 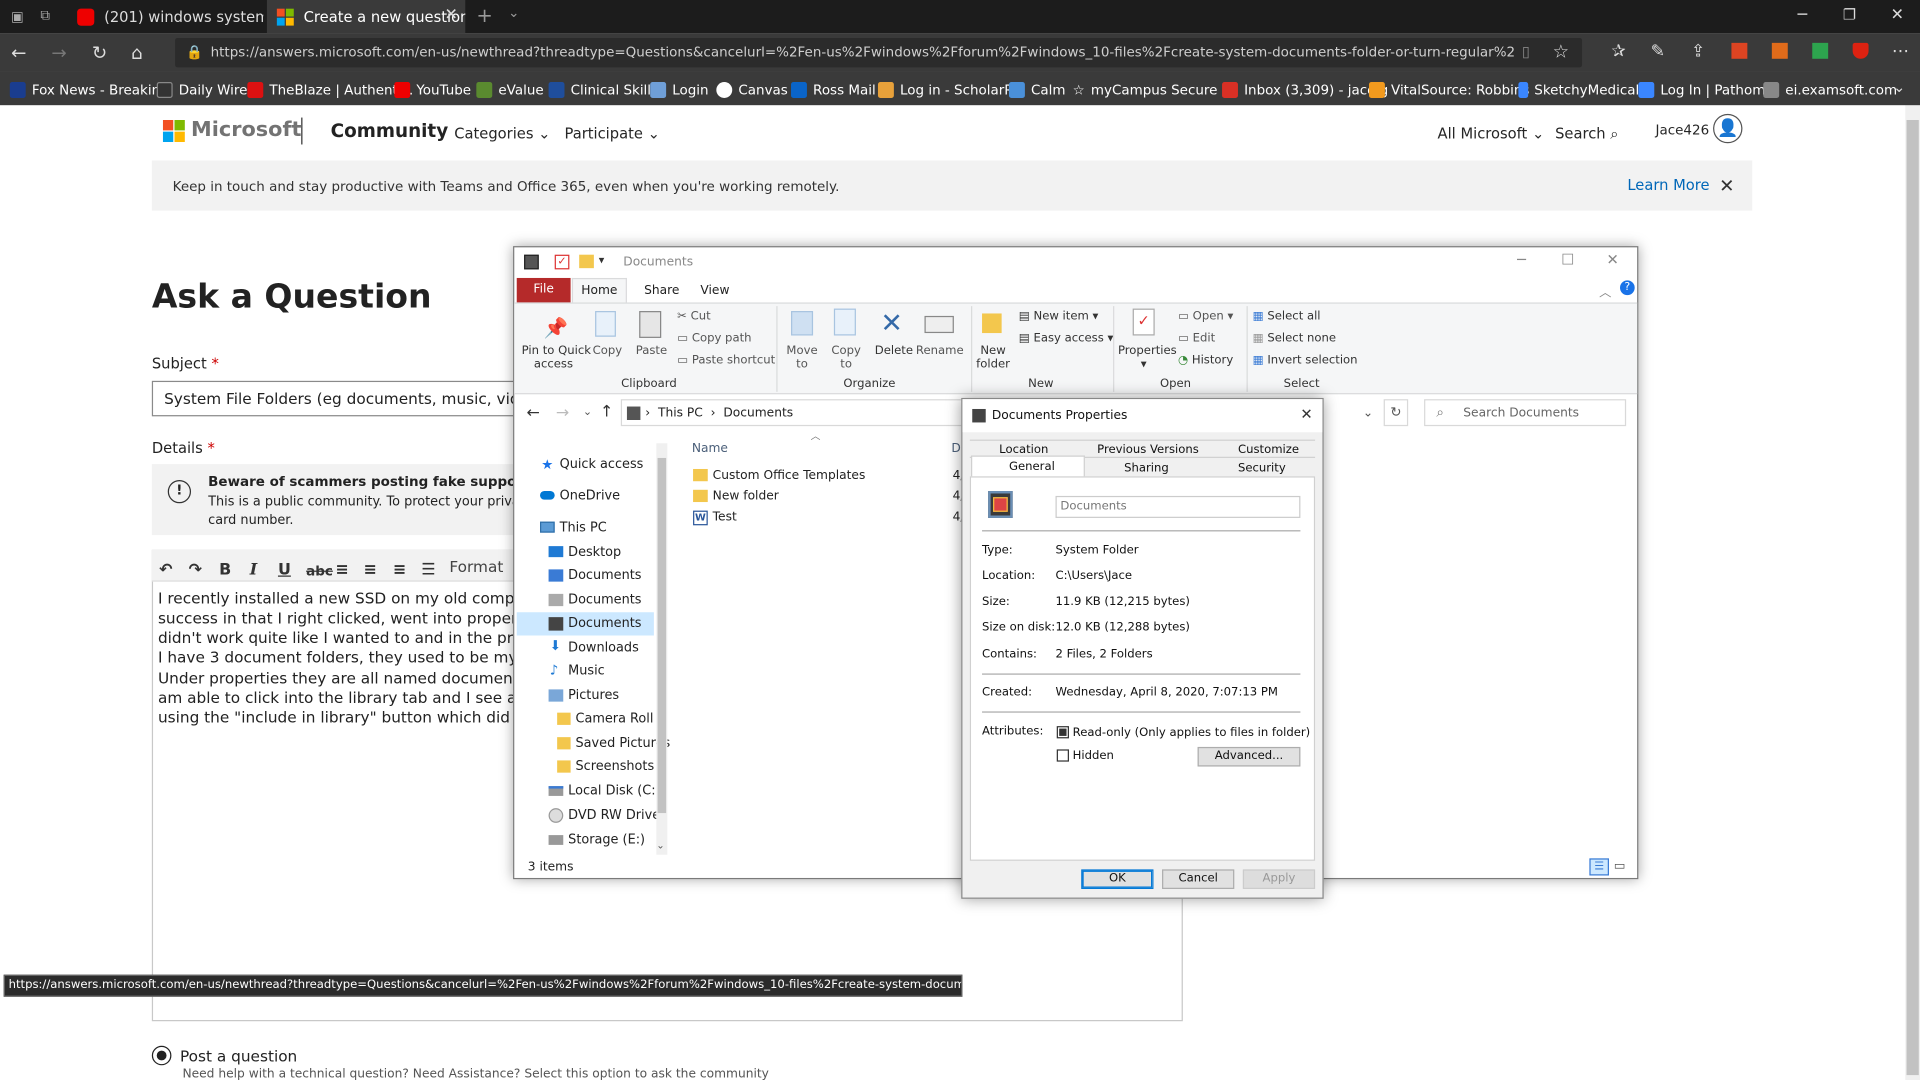 What do you see at coordinates (253, 570) in the screenshot?
I see `italic-icon: I` at bounding box center [253, 570].